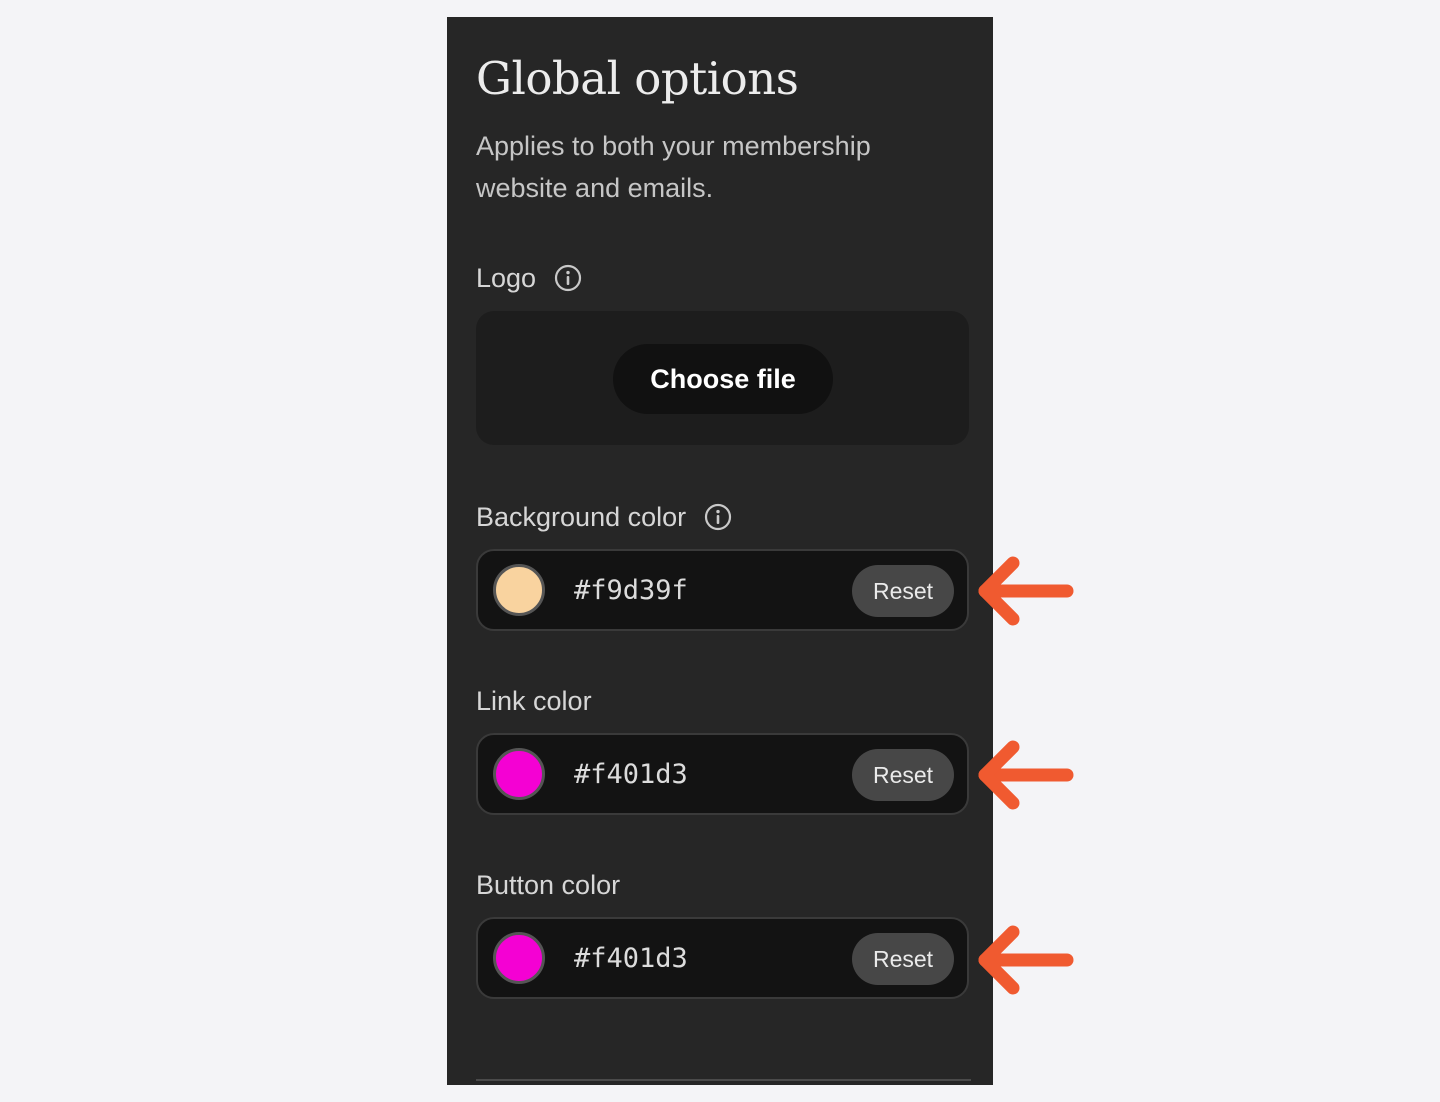 This screenshot has height=1102, width=1440. Describe the element at coordinates (519, 958) in the screenshot. I see `button-color-swatch` at that location.